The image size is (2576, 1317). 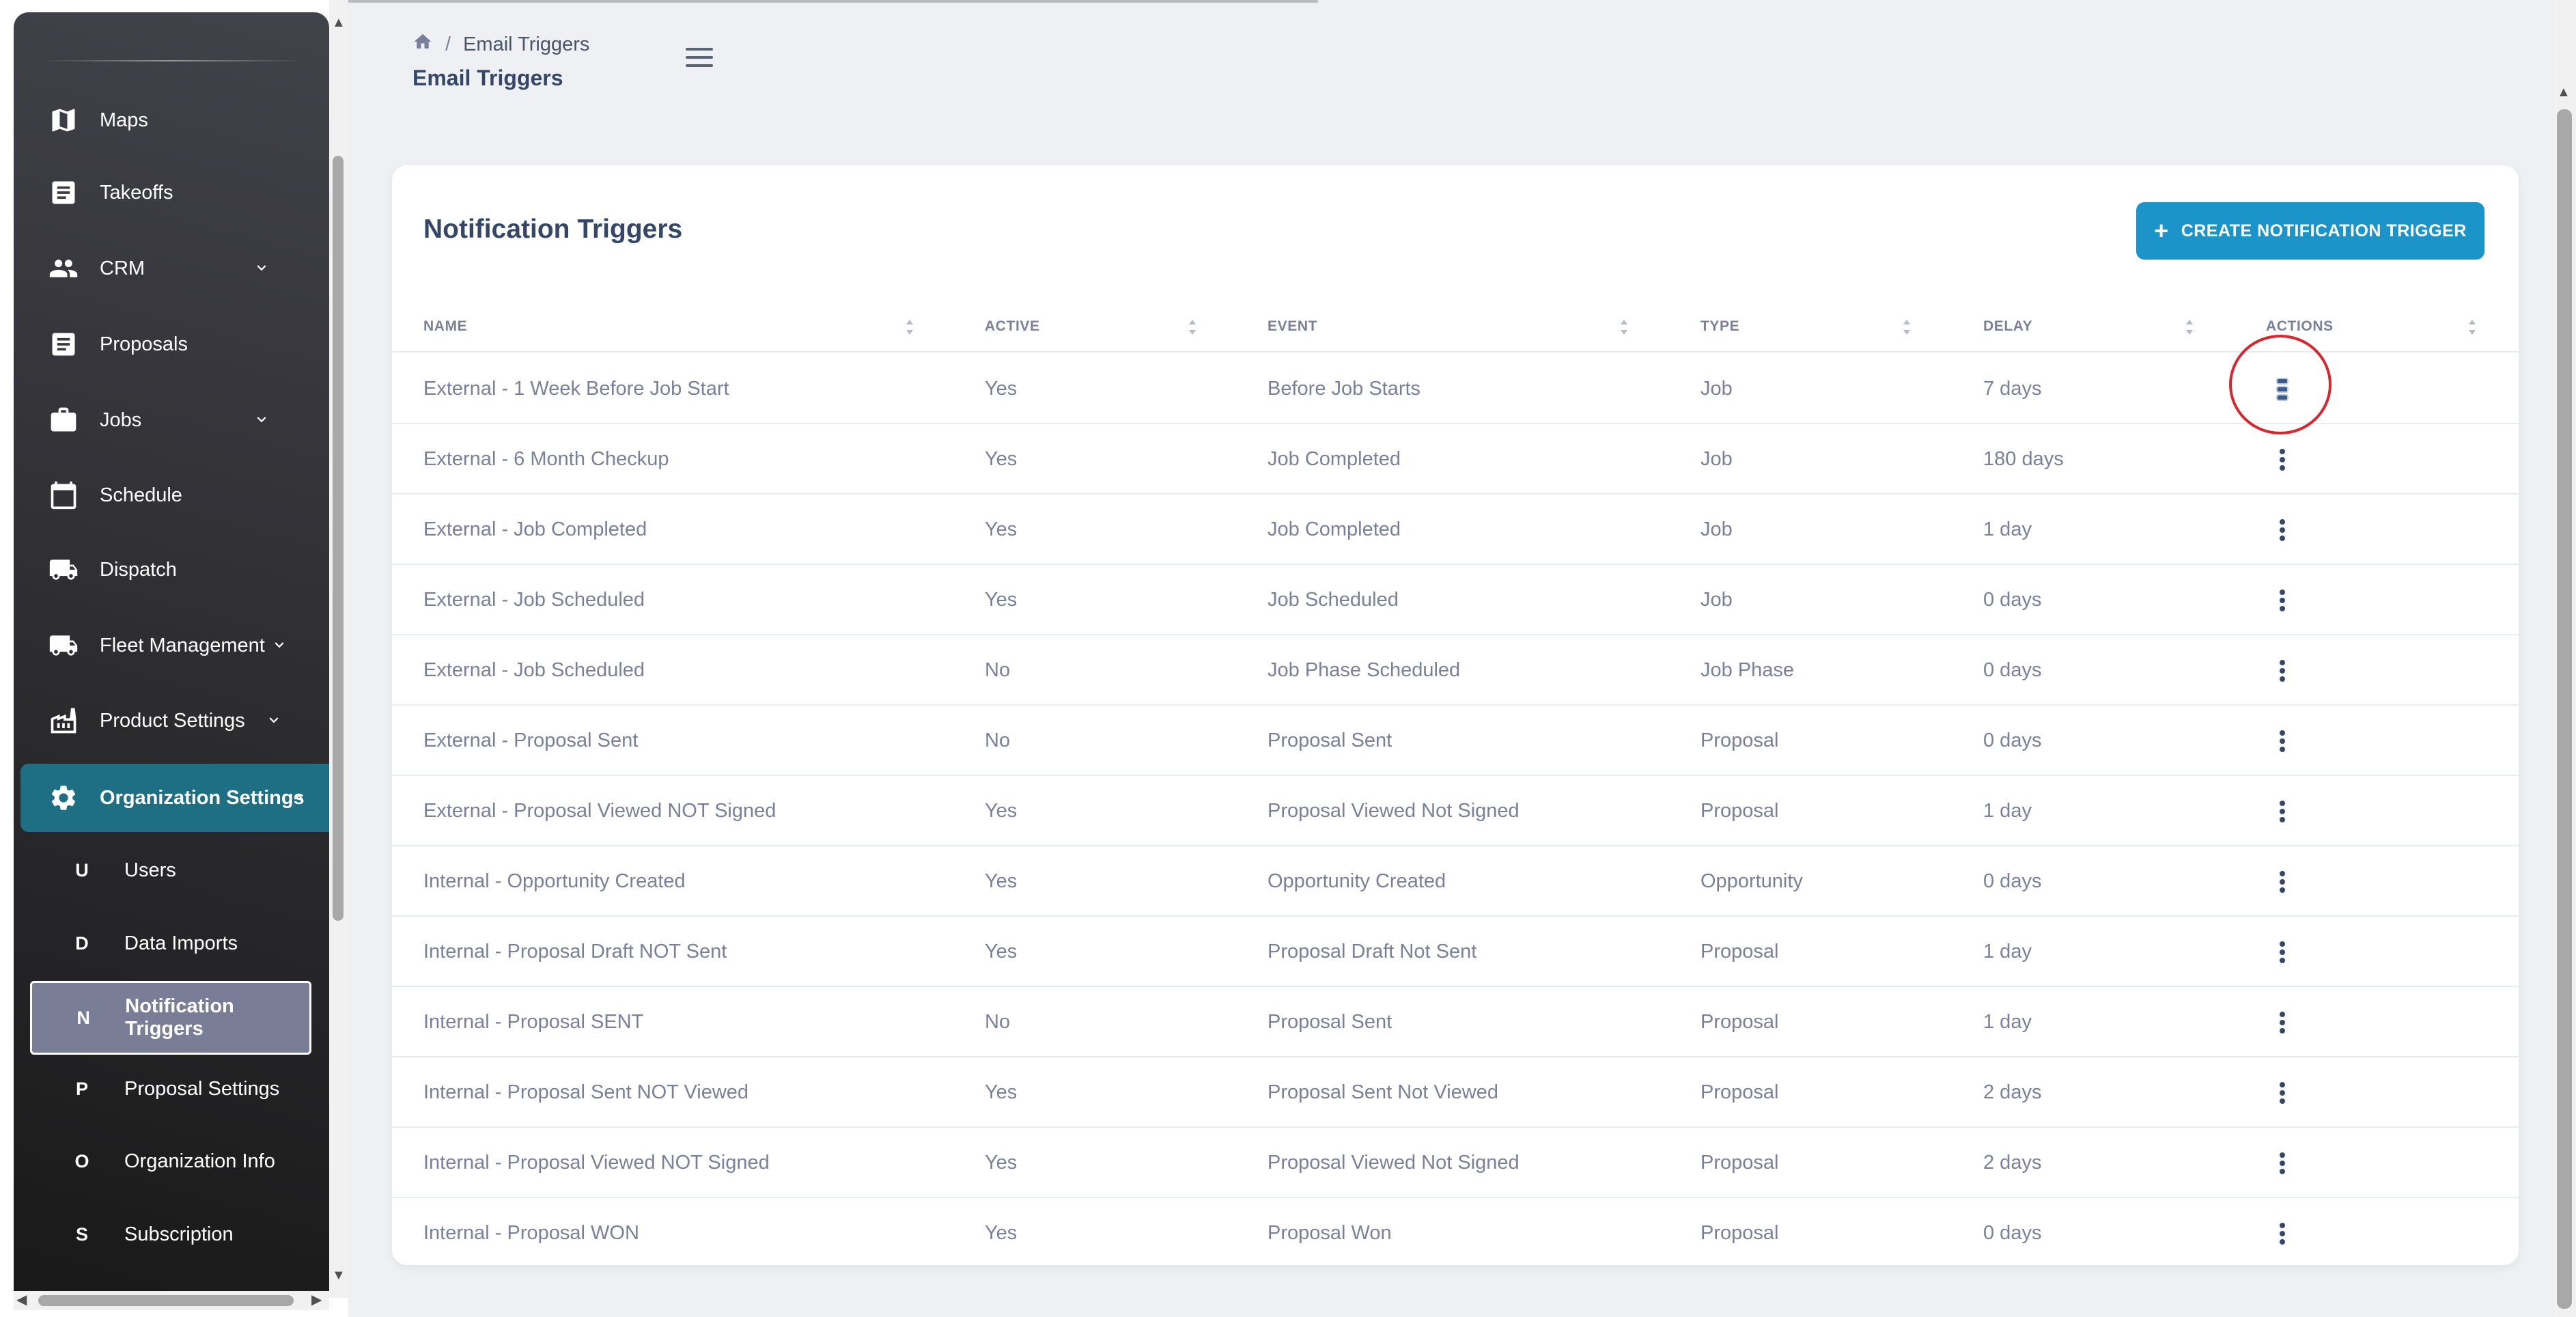 I want to click on sidebar-subitem-label: Organization Info, so click(x=200, y=1161).